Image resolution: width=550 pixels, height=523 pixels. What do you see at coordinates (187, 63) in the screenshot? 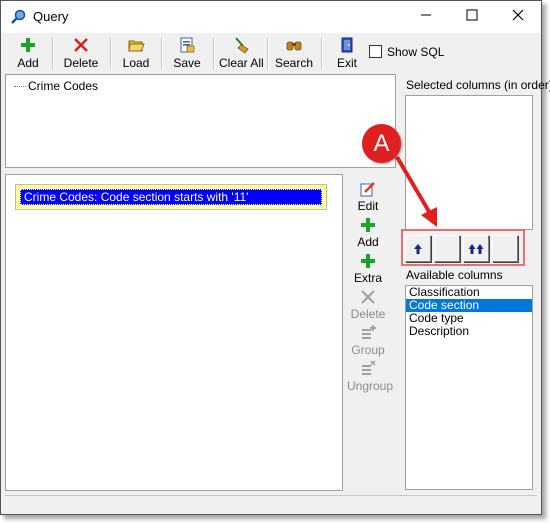
I see `save-button-label: Save` at bounding box center [187, 63].